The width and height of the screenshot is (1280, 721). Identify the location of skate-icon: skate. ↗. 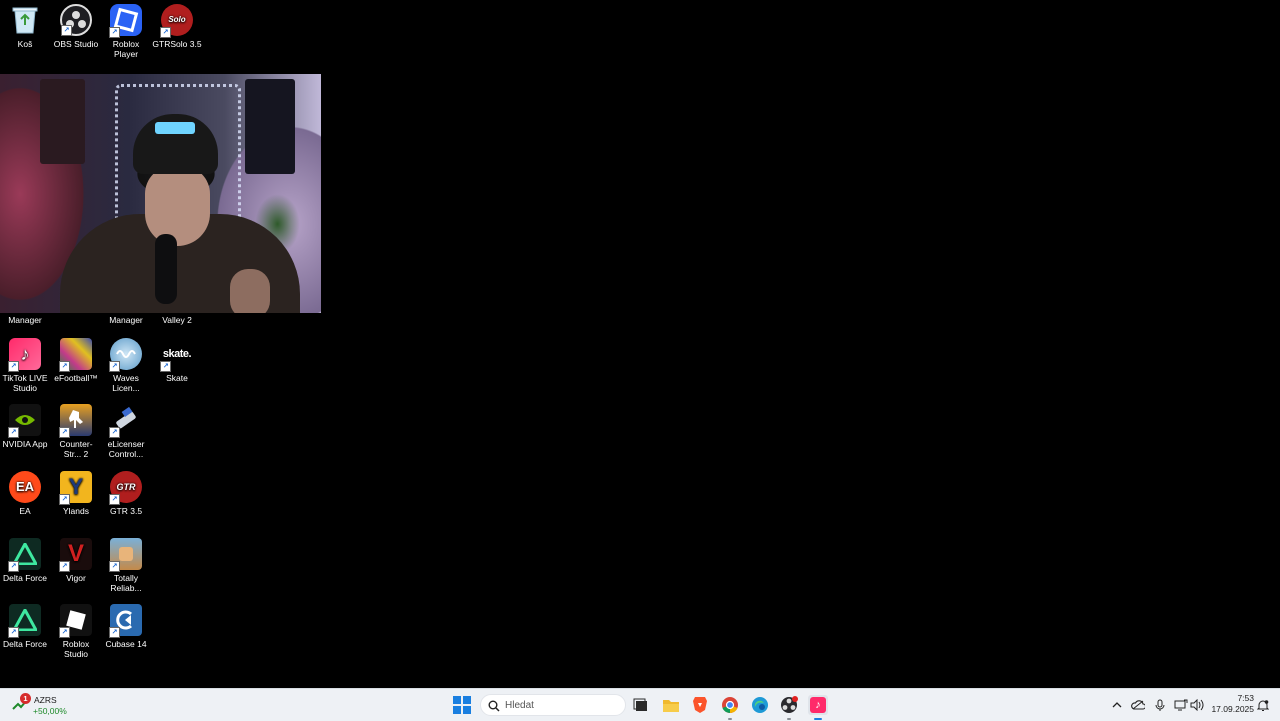
(176, 355).